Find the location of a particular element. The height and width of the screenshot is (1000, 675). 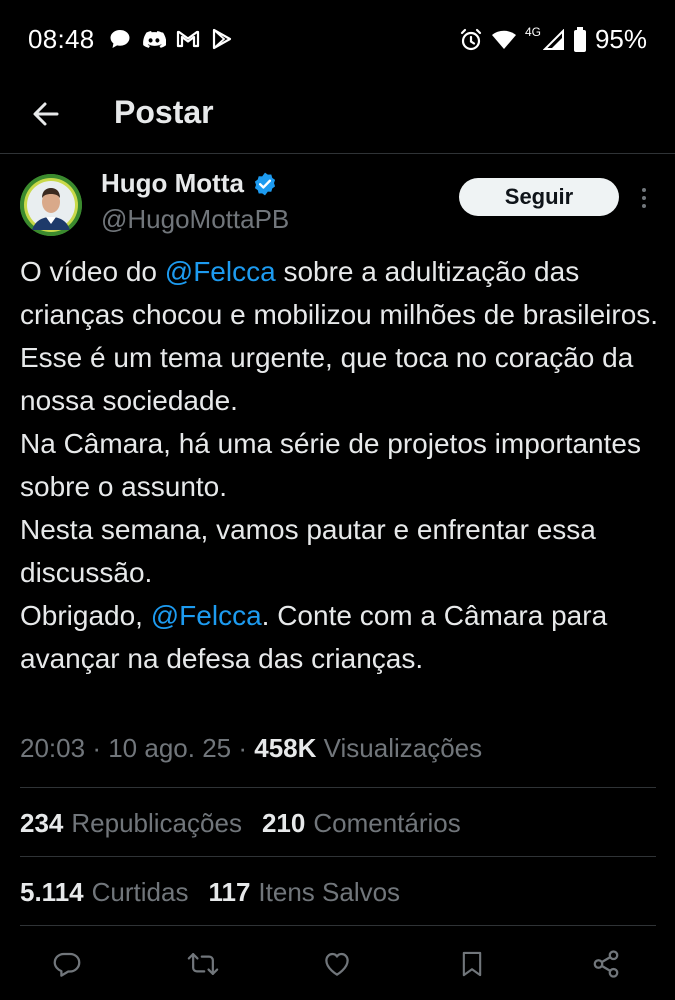

status-bar: 08:48 4G 95% is located at coordinates (337, 40).